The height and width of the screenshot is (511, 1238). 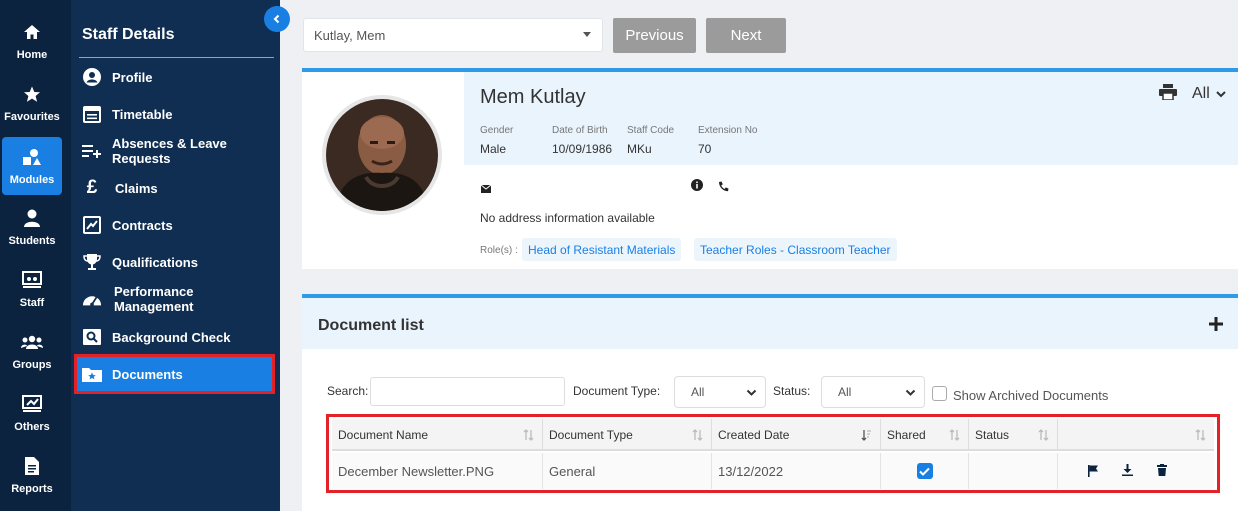 What do you see at coordinates (92, 262) in the screenshot?
I see `trophy-icon` at bounding box center [92, 262].